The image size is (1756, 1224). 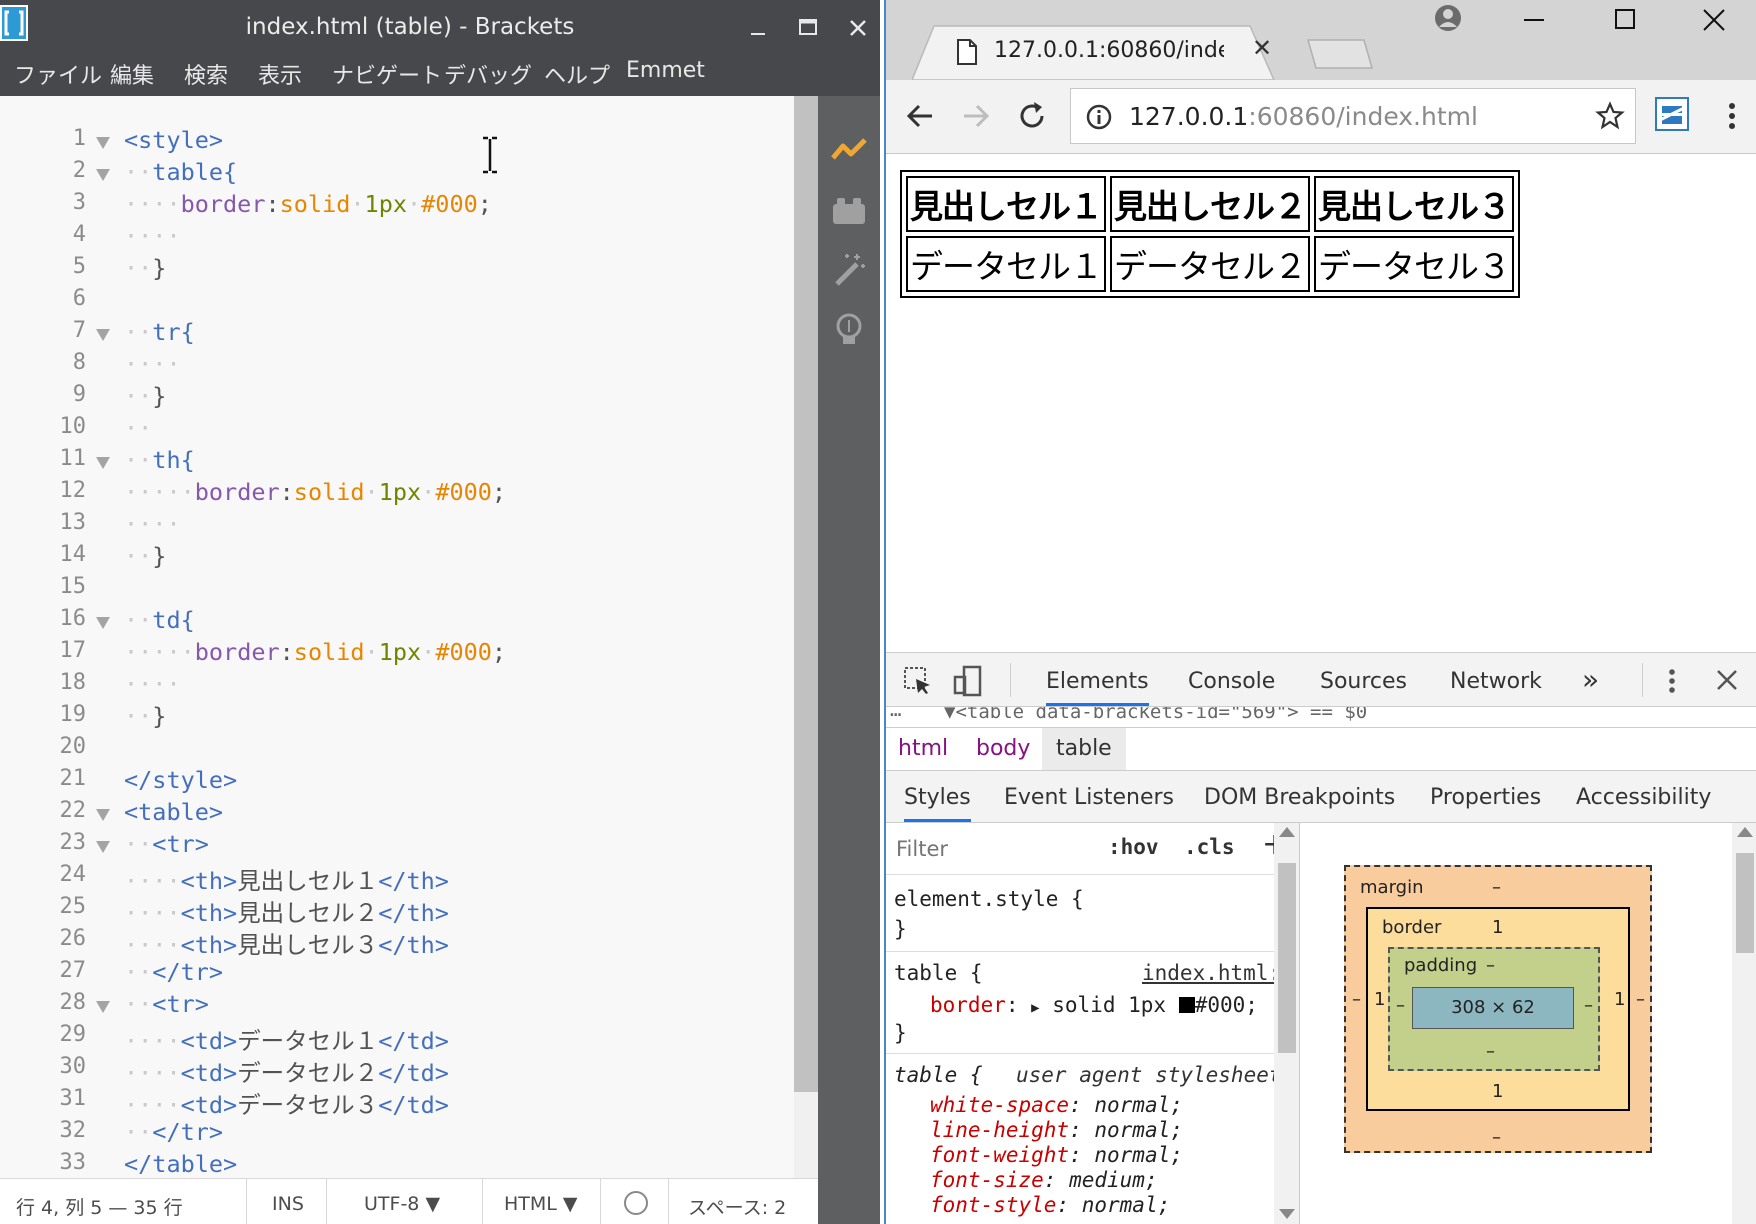 What do you see at coordinates (1448, 20) in the screenshot?
I see `profile-icon` at bounding box center [1448, 20].